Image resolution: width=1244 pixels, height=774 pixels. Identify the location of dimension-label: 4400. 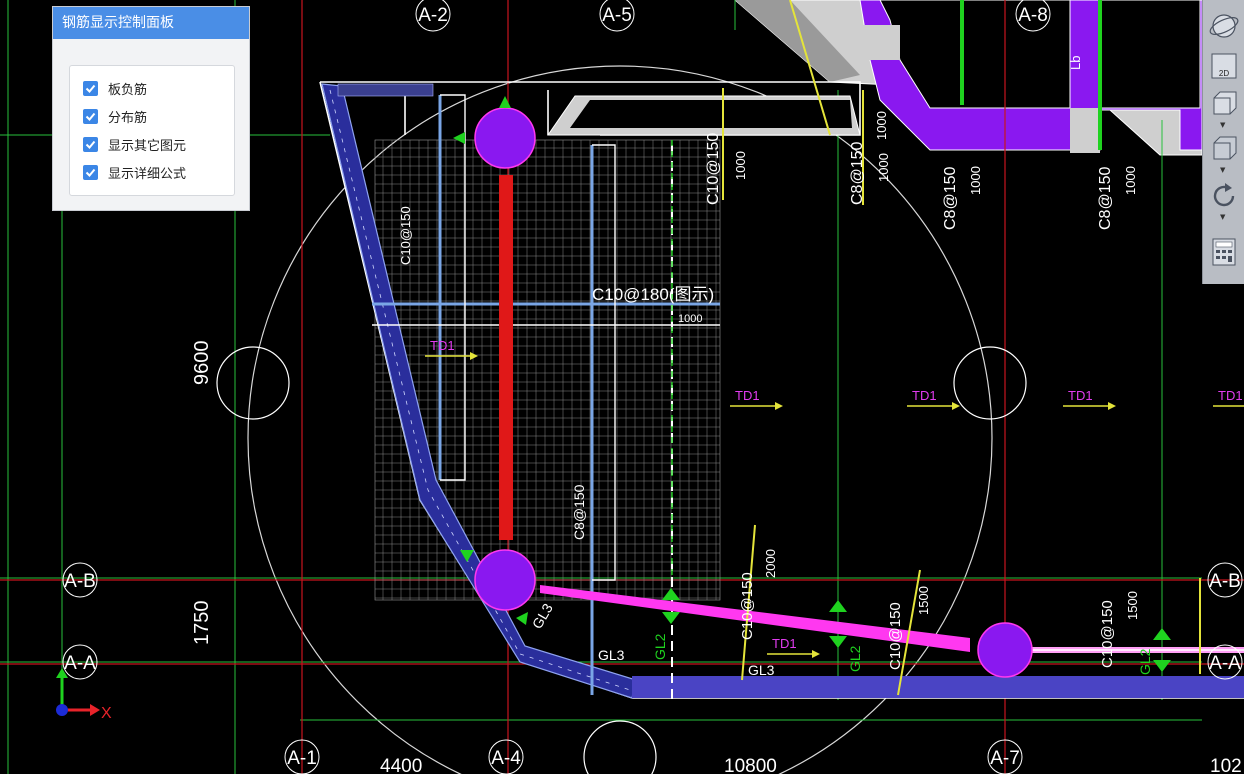
(401, 765).